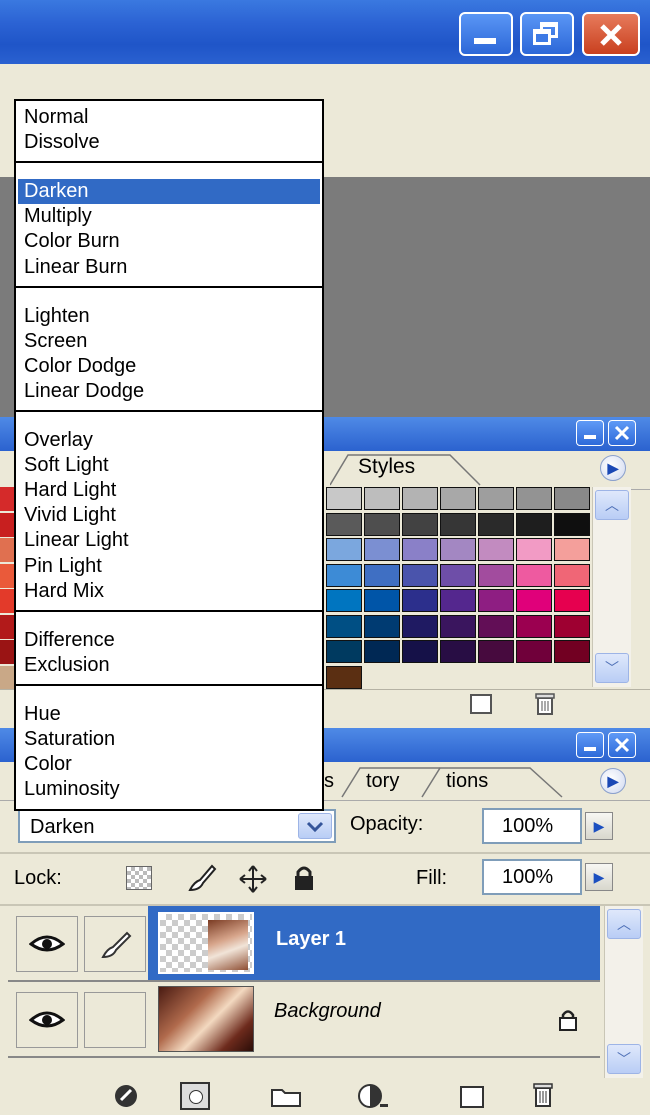  Describe the element at coordinates (311, 939) in the screenshot. I see `layer-name: Layer 1` at that location.